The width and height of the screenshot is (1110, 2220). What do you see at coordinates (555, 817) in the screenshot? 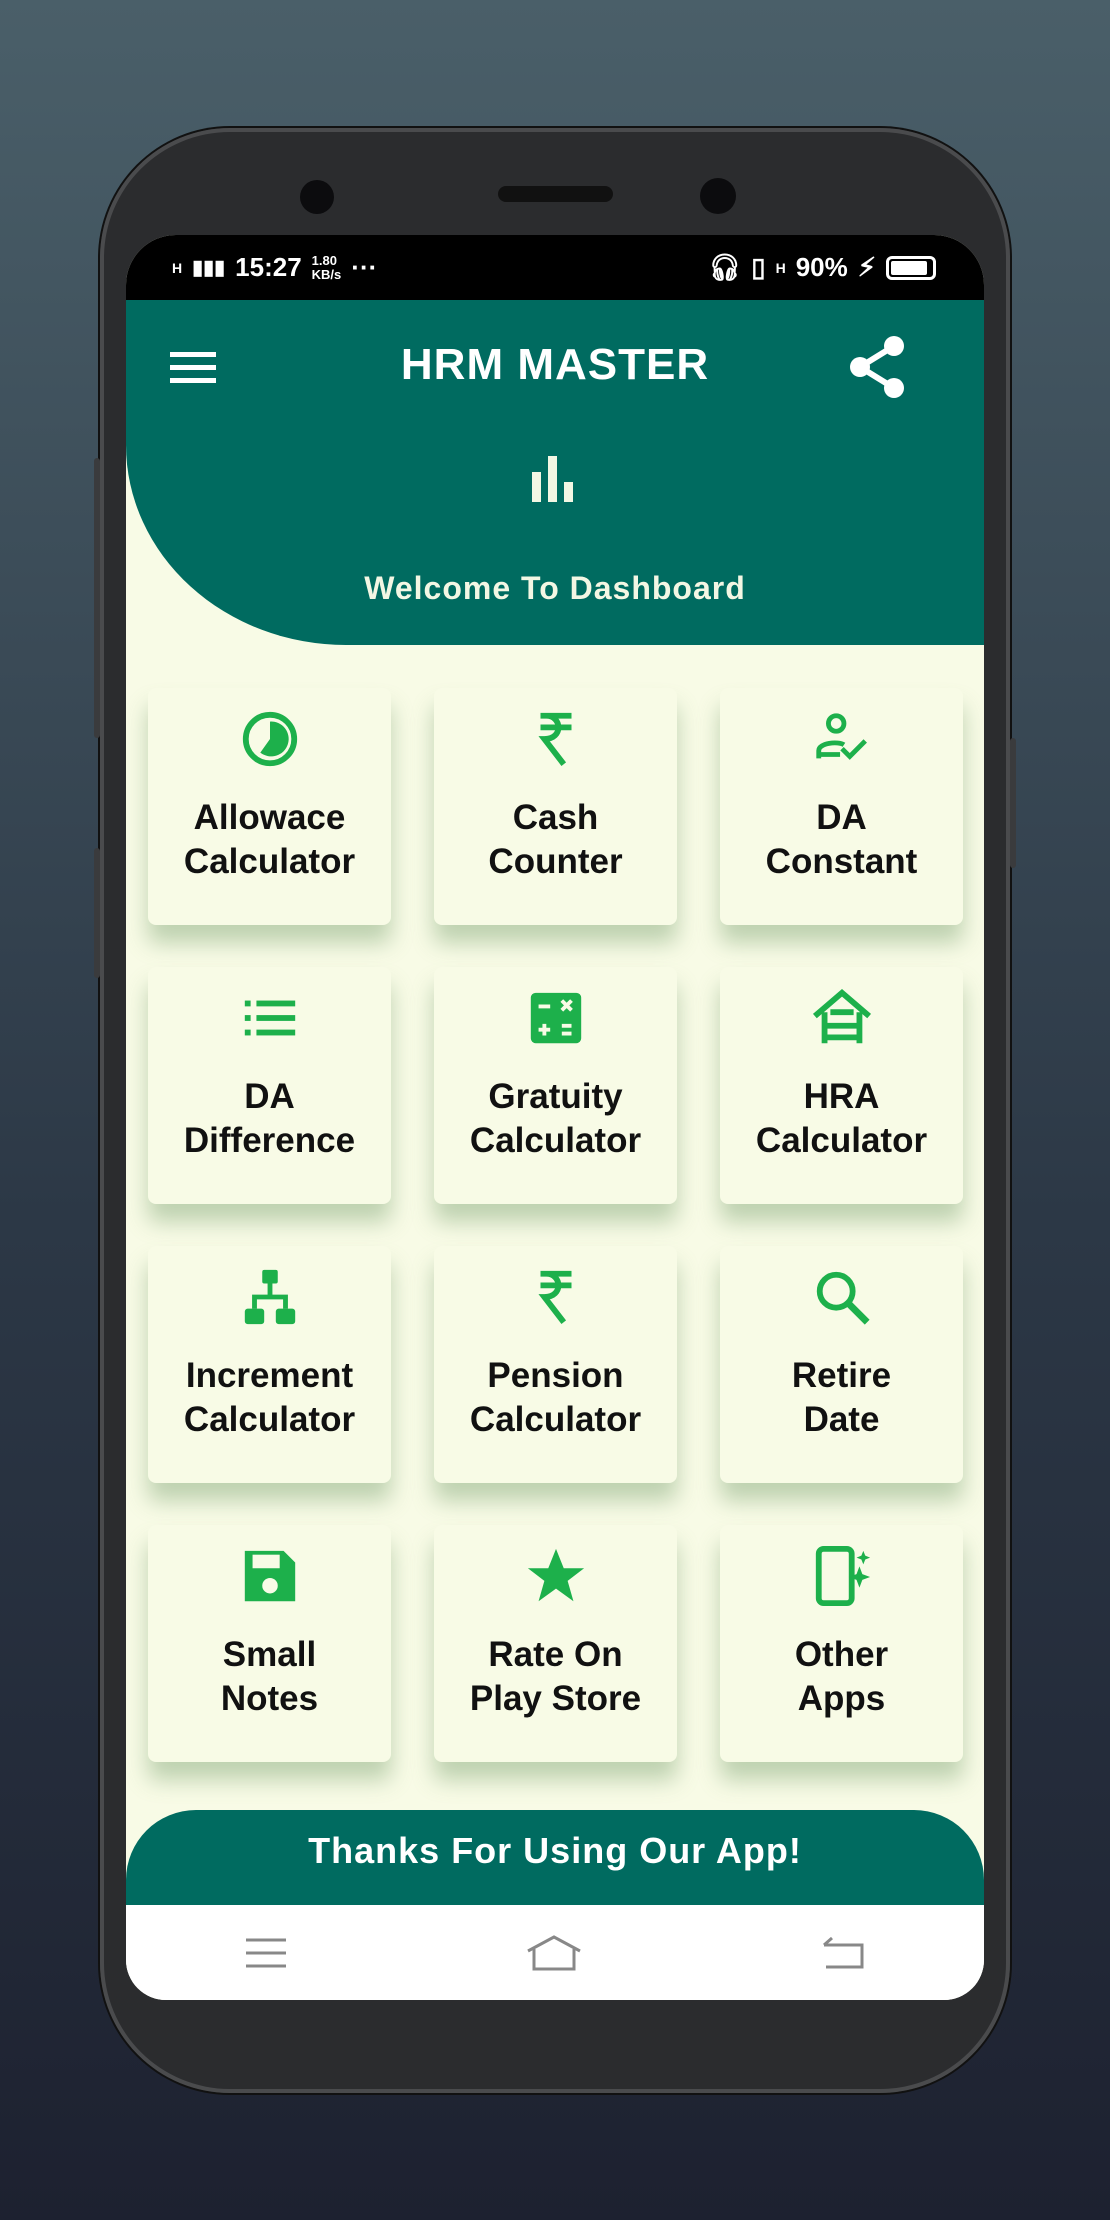
I see `card-label-line1: Cash` at bounding box center [555, 817].